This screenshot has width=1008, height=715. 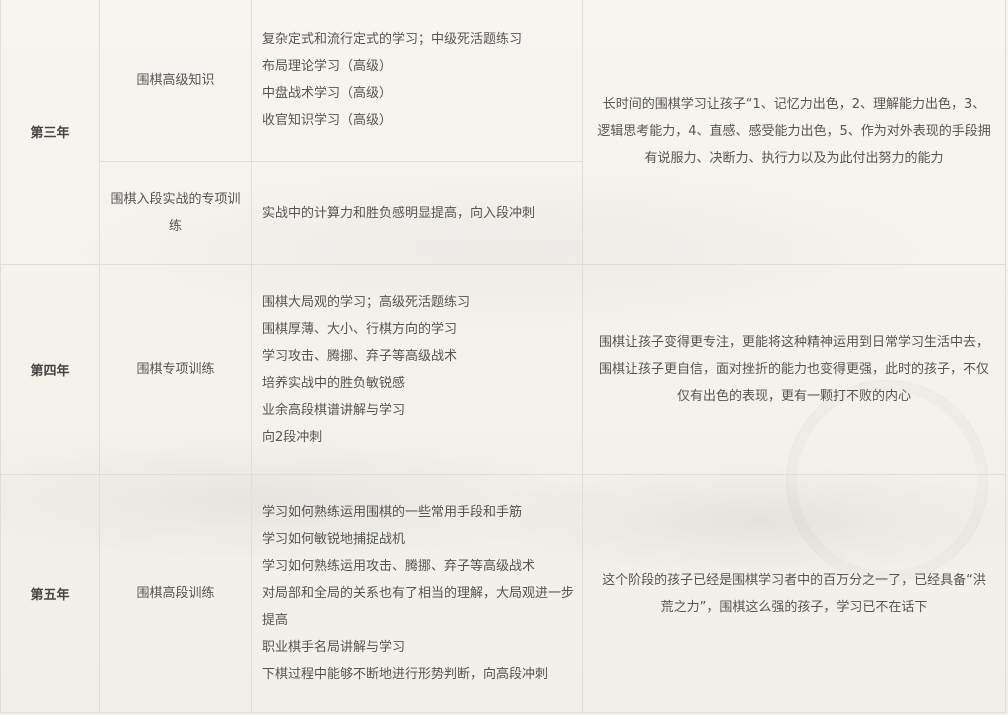 What do you see at coordinates (360, 356) in the screenshot?
I see `content-line: 学习攻击、腾挪、弃子等高级战术` at bounding box center [360, 356].